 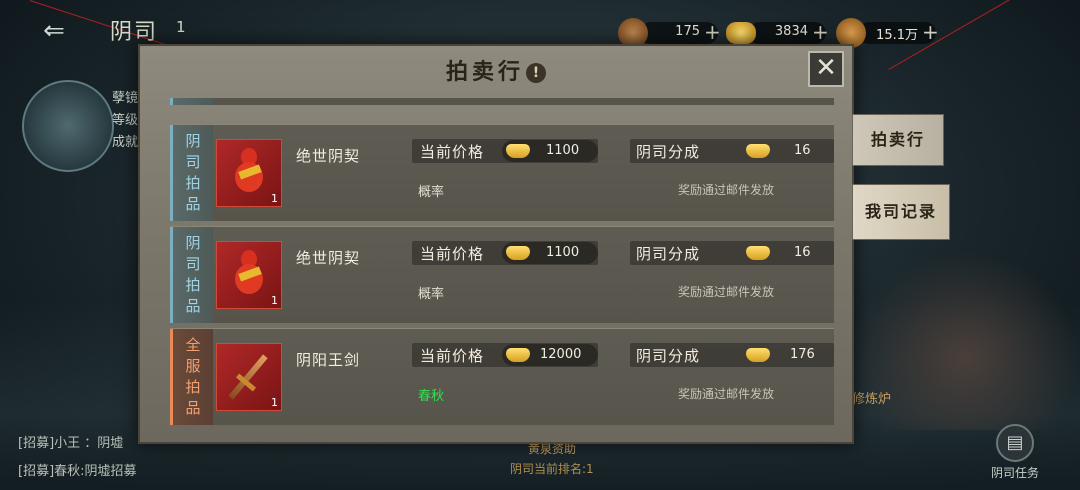 I want to click on item-tag, so click(x=191, y=101).